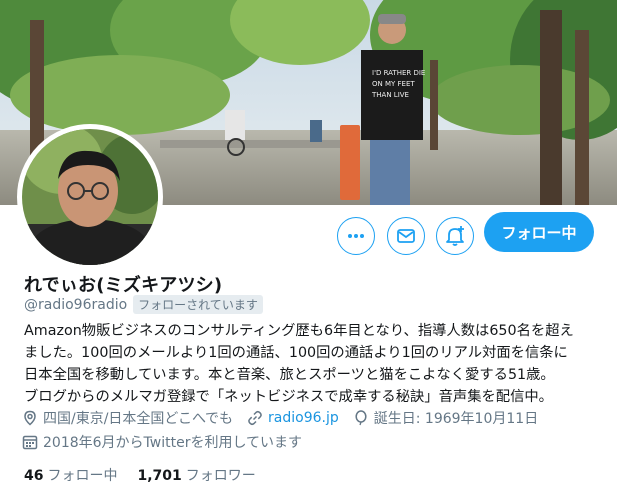 The image size is (617, 488). I want to click on following-count: 46, so click(34, 476).